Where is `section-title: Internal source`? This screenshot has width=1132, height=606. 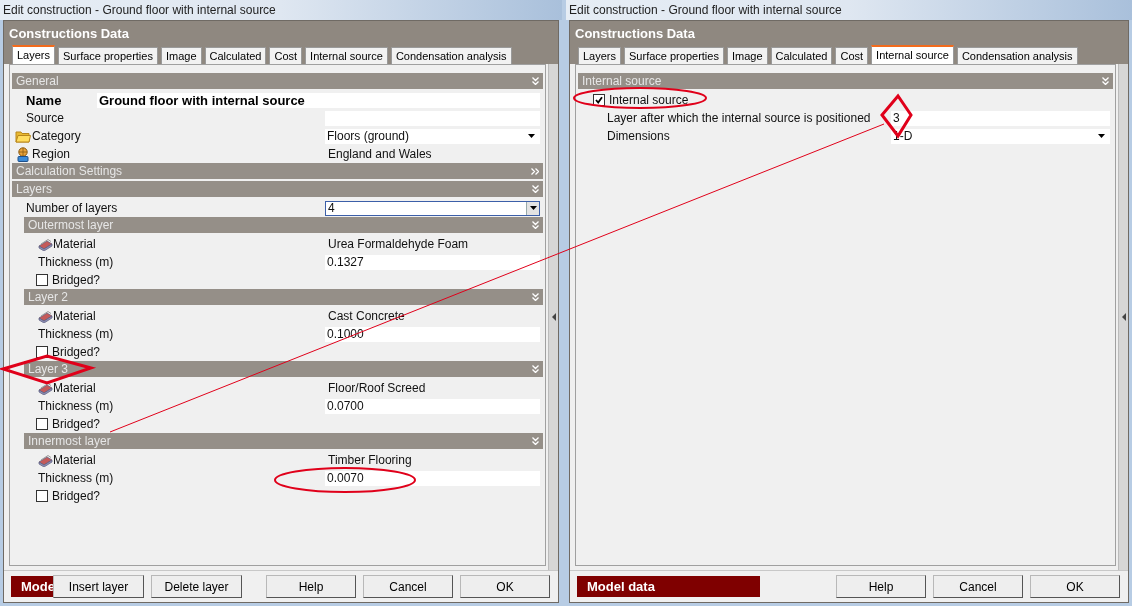 section-title: Internal source is located at coordinates (622, 81).